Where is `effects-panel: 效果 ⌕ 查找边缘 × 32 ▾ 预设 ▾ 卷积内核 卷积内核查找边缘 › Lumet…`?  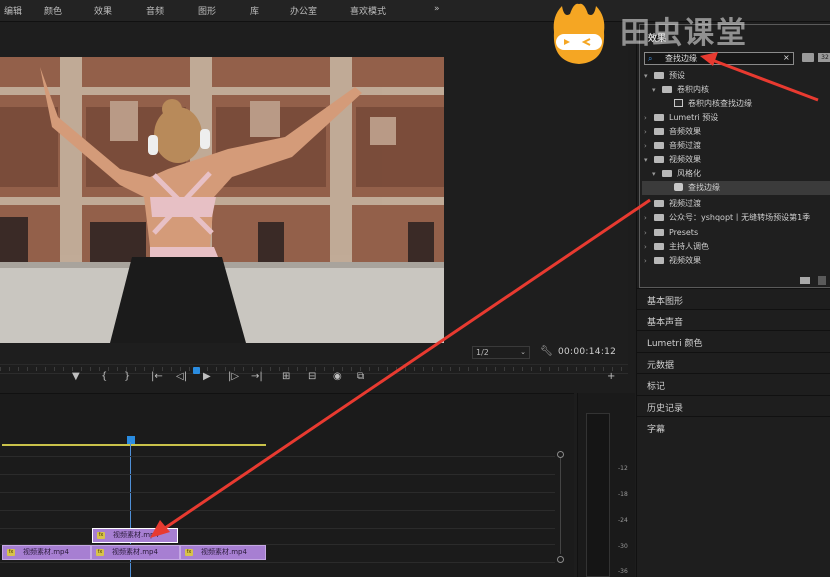 effects-panel: 效果 ⌕ 查找边缘 × 32 ▾ 预设 ▾ 卷积内核 卷积内核查找边缘 › Lumet… is located at coordinates (734, 156).